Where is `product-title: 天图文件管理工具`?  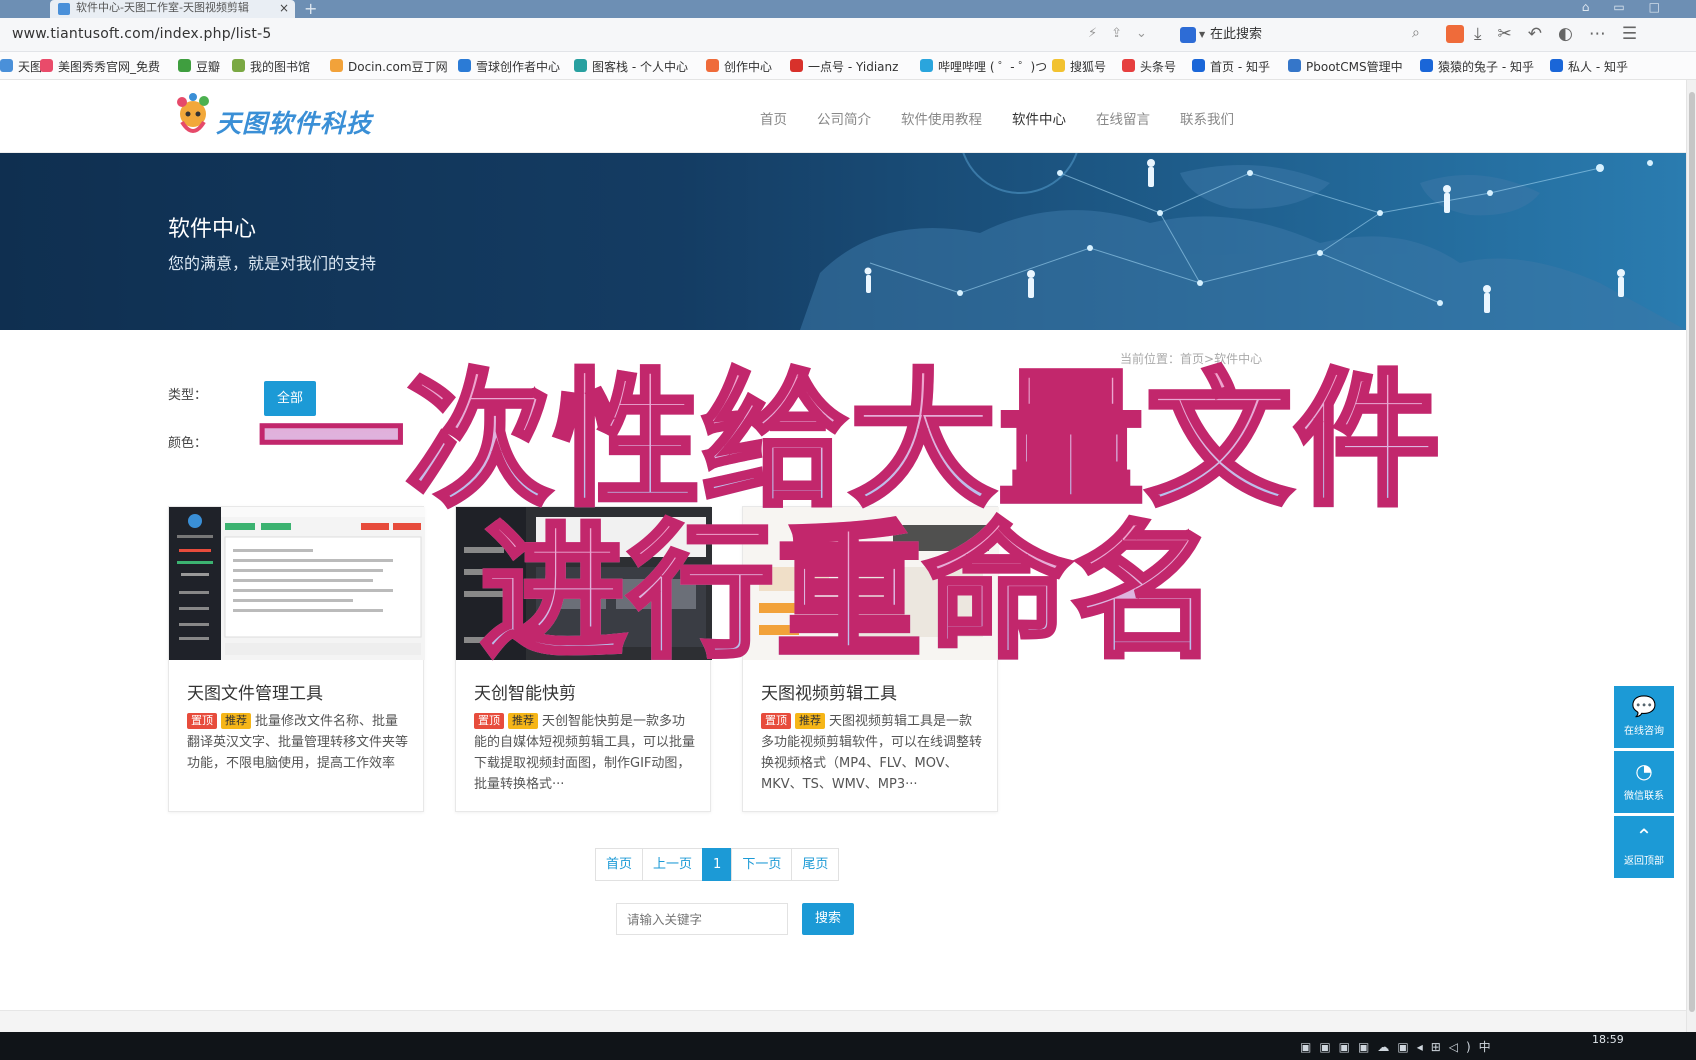
product-title: 天图文件管理工具 is located at coordinates (255, 691).